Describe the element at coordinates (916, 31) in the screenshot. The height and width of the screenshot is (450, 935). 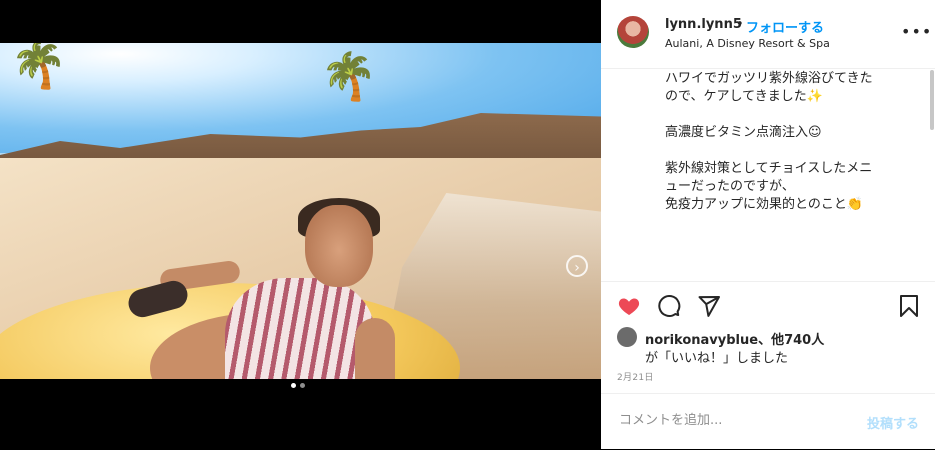
I see `ellipsis-icon: •••` at that location.